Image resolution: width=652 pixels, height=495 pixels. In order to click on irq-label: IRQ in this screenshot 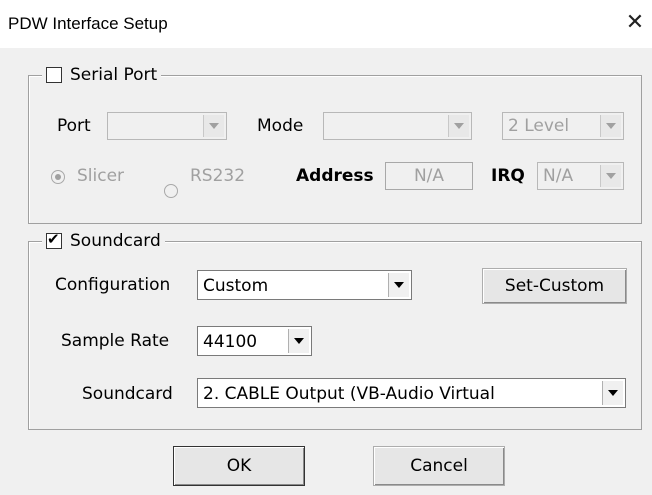, I will do `click(508, 176)`.